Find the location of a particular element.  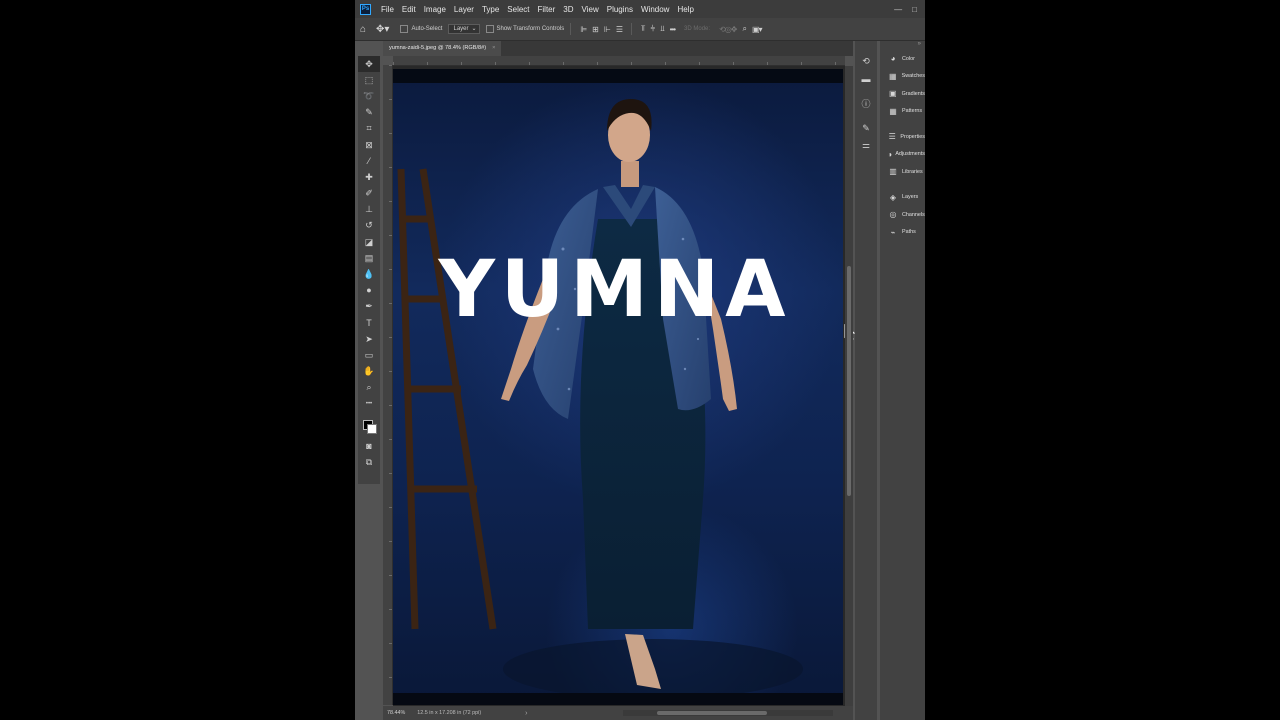

quick-mask-icon: ◙ is located at coordinates (369, 446).